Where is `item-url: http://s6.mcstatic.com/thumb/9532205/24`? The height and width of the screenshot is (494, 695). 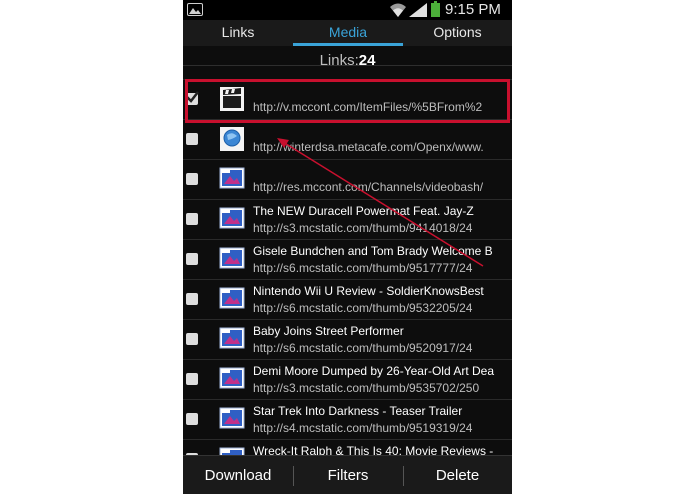
item-url: http://s6.mcstatic.com/thumb/9532205/24 is located at coordinates (363, 308).